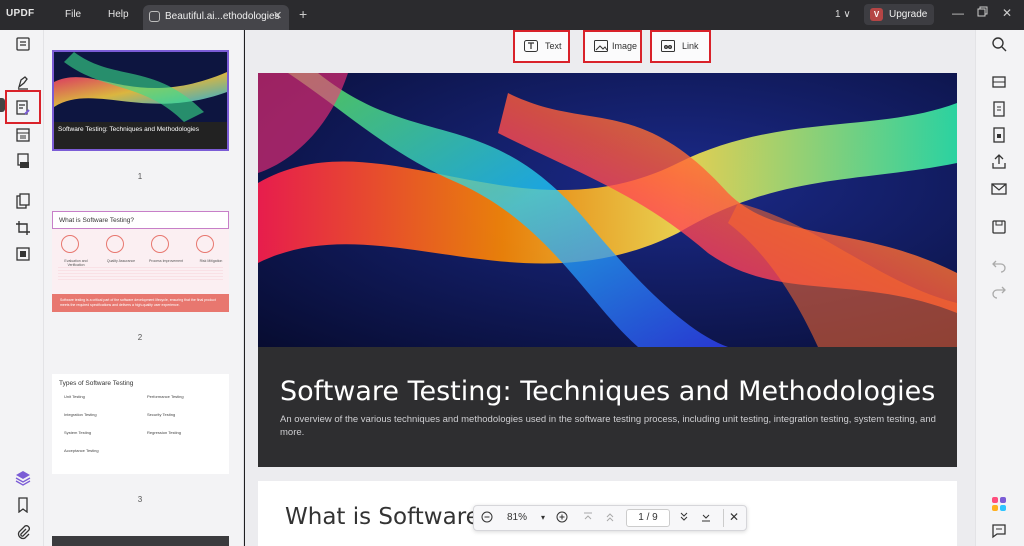  What do you see at coordinates (999, 227) in the screenshot?
I see `save-icon` at bounding box center [999, 227].